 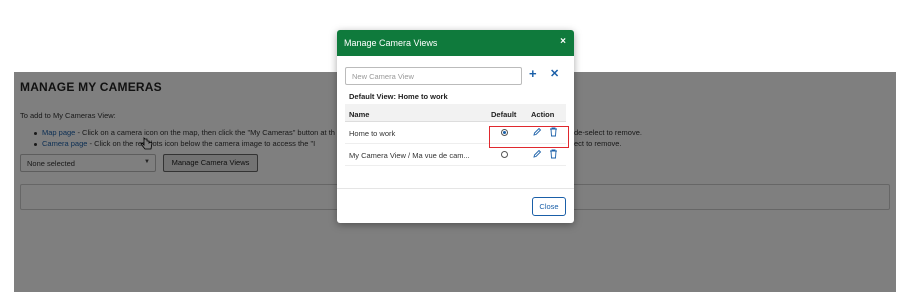 I want to click on modal-close-icon: ×, so click(x=563, y=41).